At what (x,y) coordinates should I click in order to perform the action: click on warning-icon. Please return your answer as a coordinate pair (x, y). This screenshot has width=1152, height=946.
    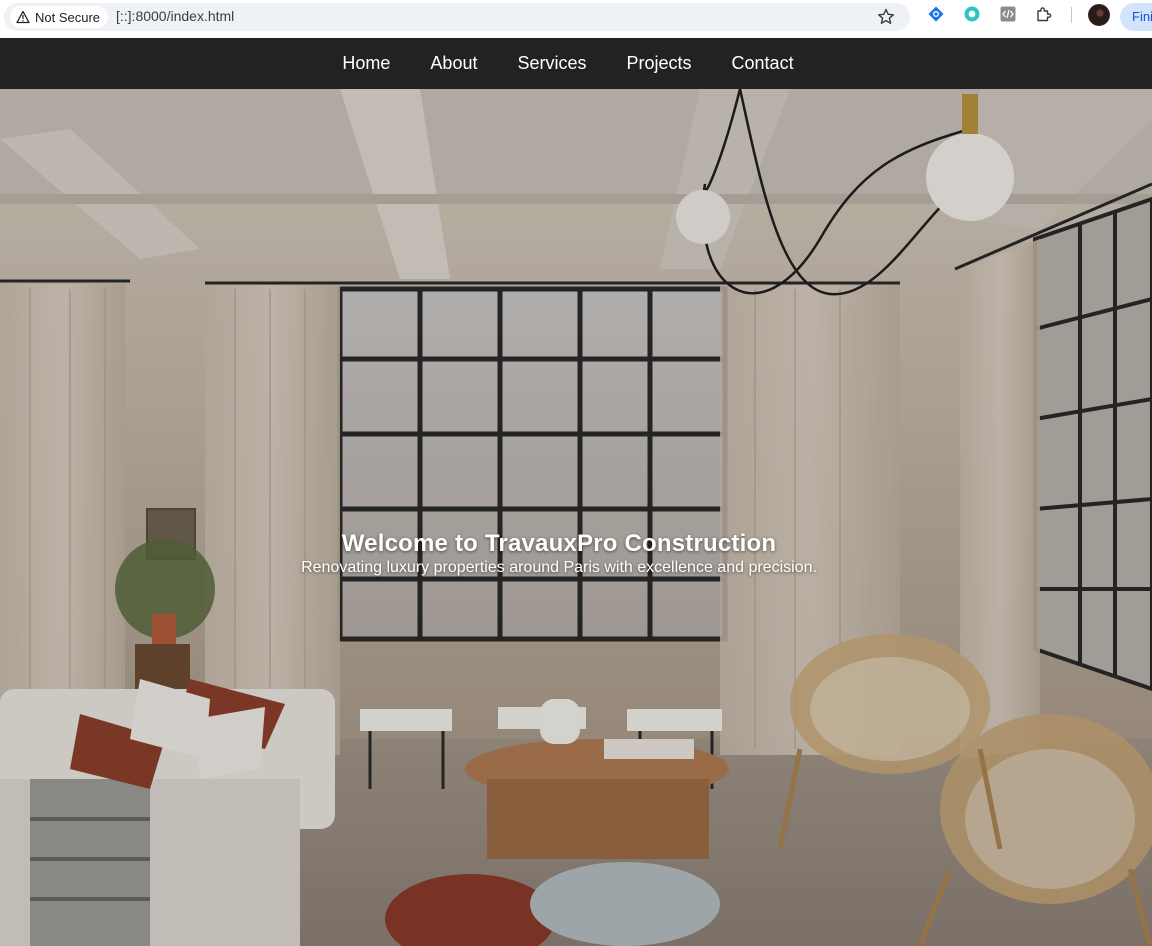
    Looking at the image, I should click on (23, 17).